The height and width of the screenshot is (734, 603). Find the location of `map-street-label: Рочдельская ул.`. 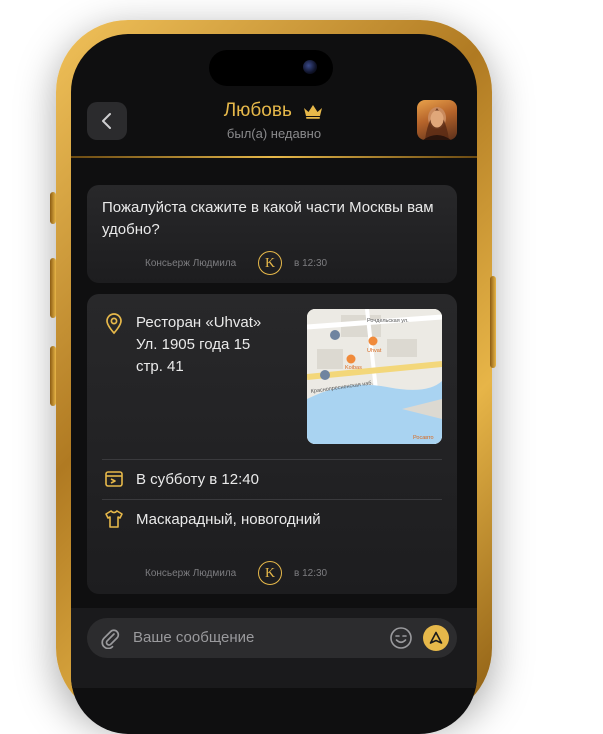

map-street-label: Рочдельская ул. is located at coordinates (388, 321).